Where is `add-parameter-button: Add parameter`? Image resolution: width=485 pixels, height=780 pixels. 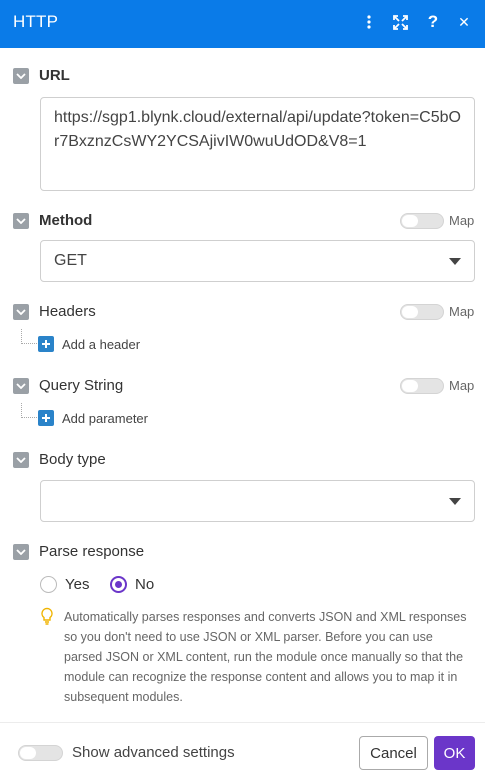 add-parameter-button: Add parameter is located at coordinates (93, 418).